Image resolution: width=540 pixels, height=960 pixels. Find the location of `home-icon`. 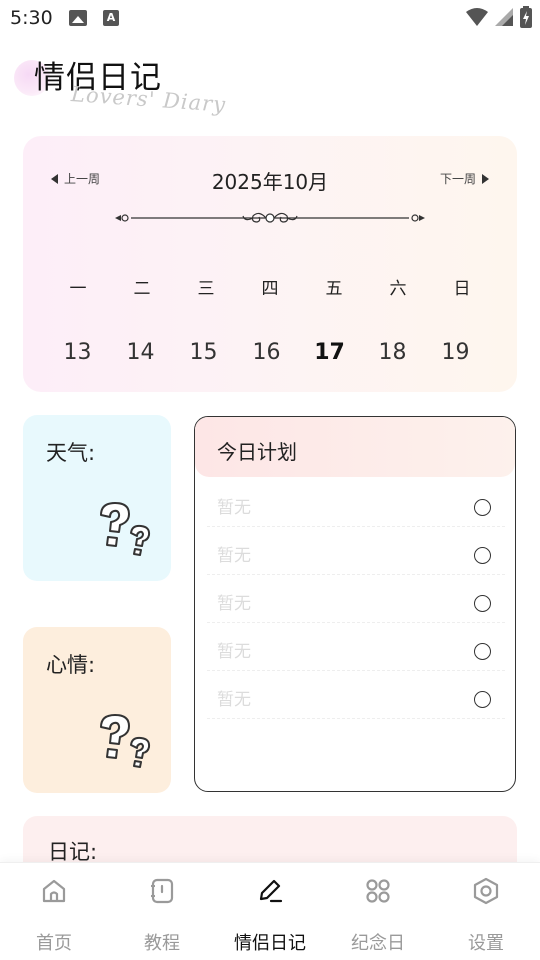

home-icon is located at coordinates (54, 891).